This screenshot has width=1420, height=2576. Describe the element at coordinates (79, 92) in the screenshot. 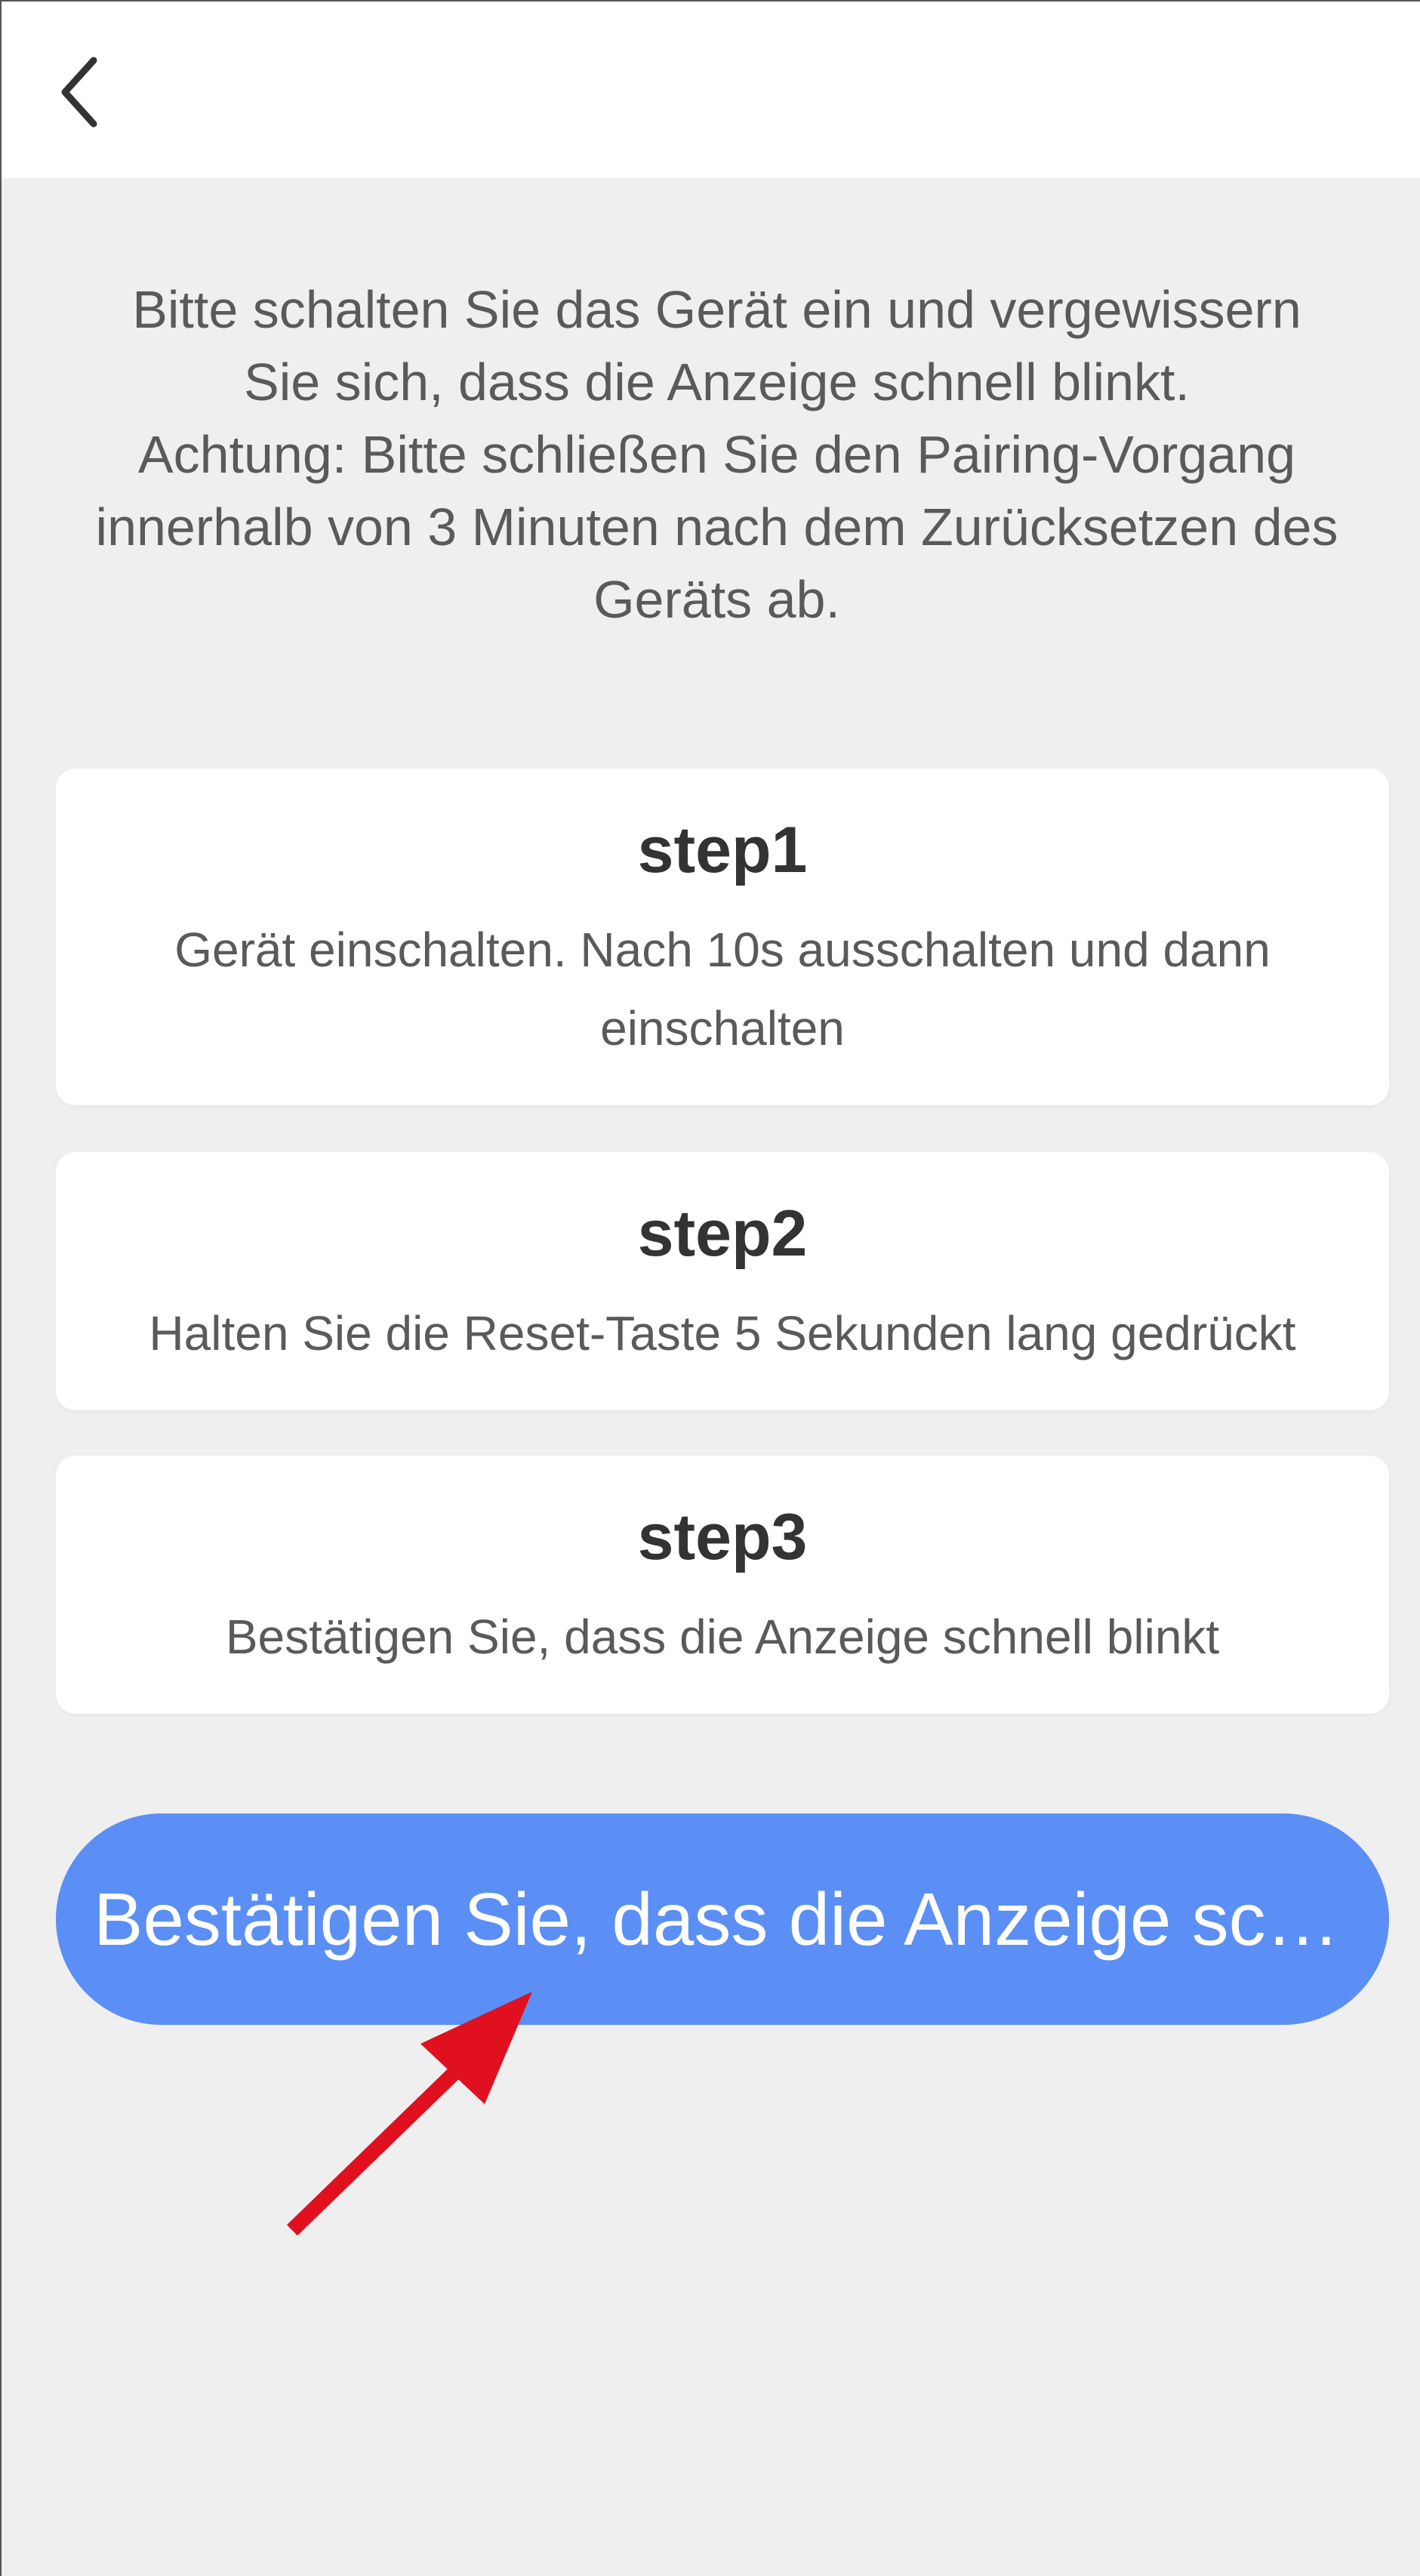

I see `chevron-left-icon` at that location.